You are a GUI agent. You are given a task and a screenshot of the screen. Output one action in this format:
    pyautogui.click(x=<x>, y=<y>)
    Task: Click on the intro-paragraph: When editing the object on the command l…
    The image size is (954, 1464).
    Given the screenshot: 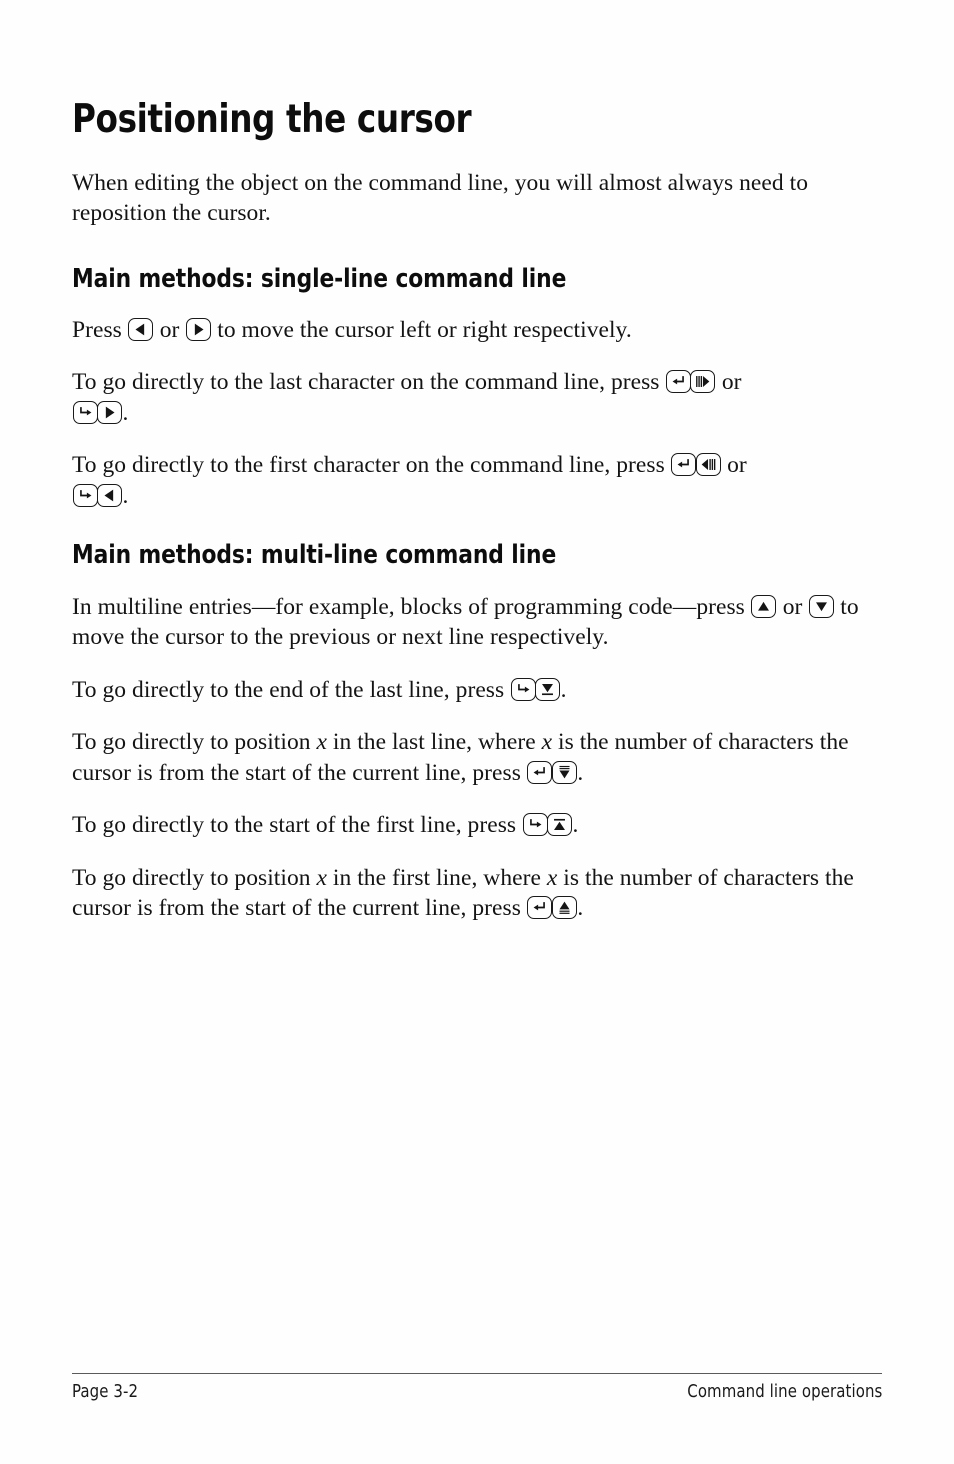 What is the action you would take?
    pyautogui.click(x=440, y=198)
    